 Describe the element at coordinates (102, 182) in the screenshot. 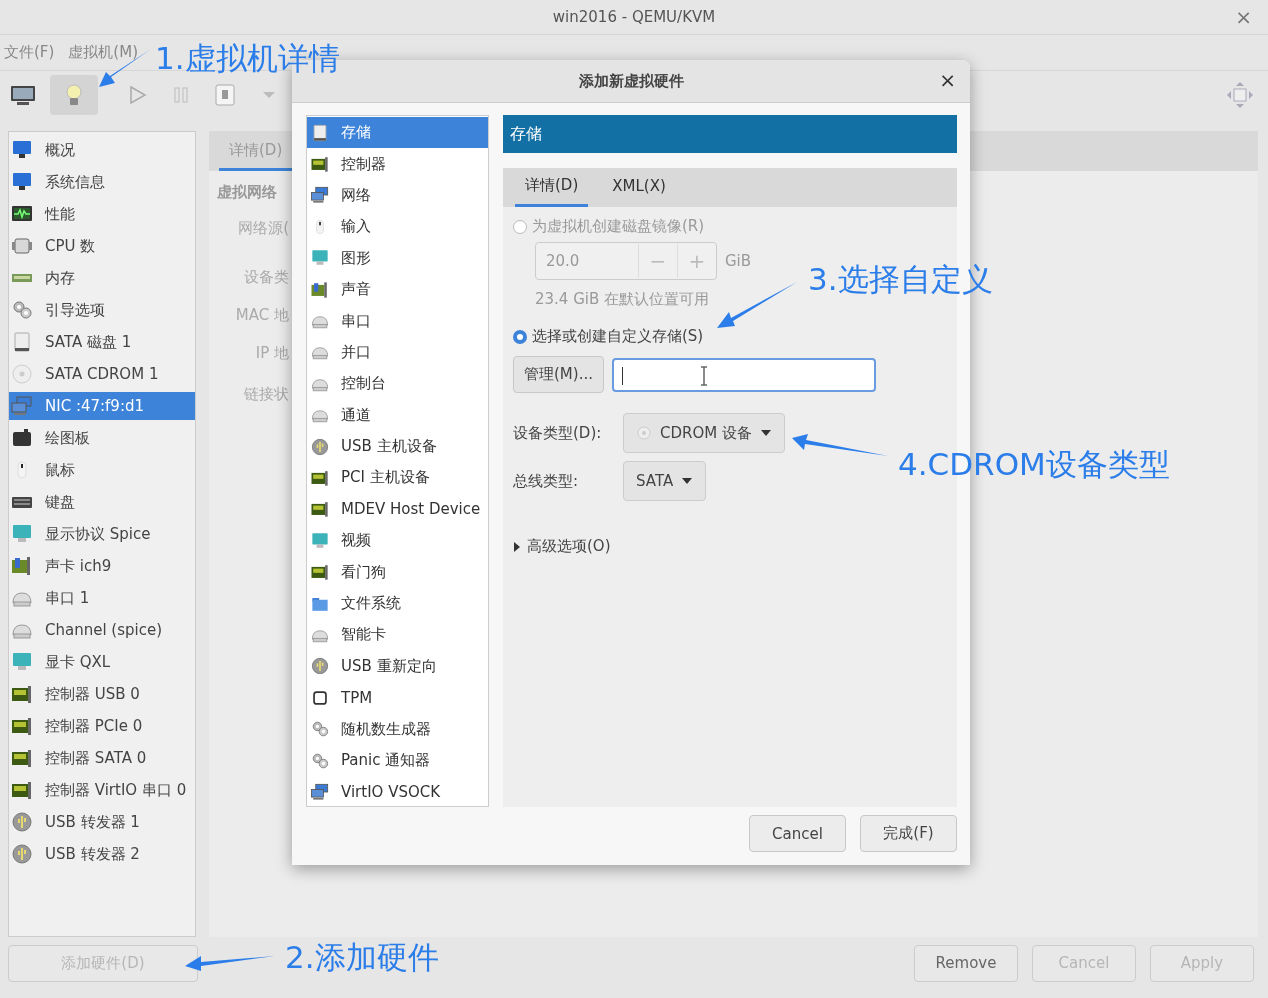

I see `hardware-item: 系统信息` at that location.